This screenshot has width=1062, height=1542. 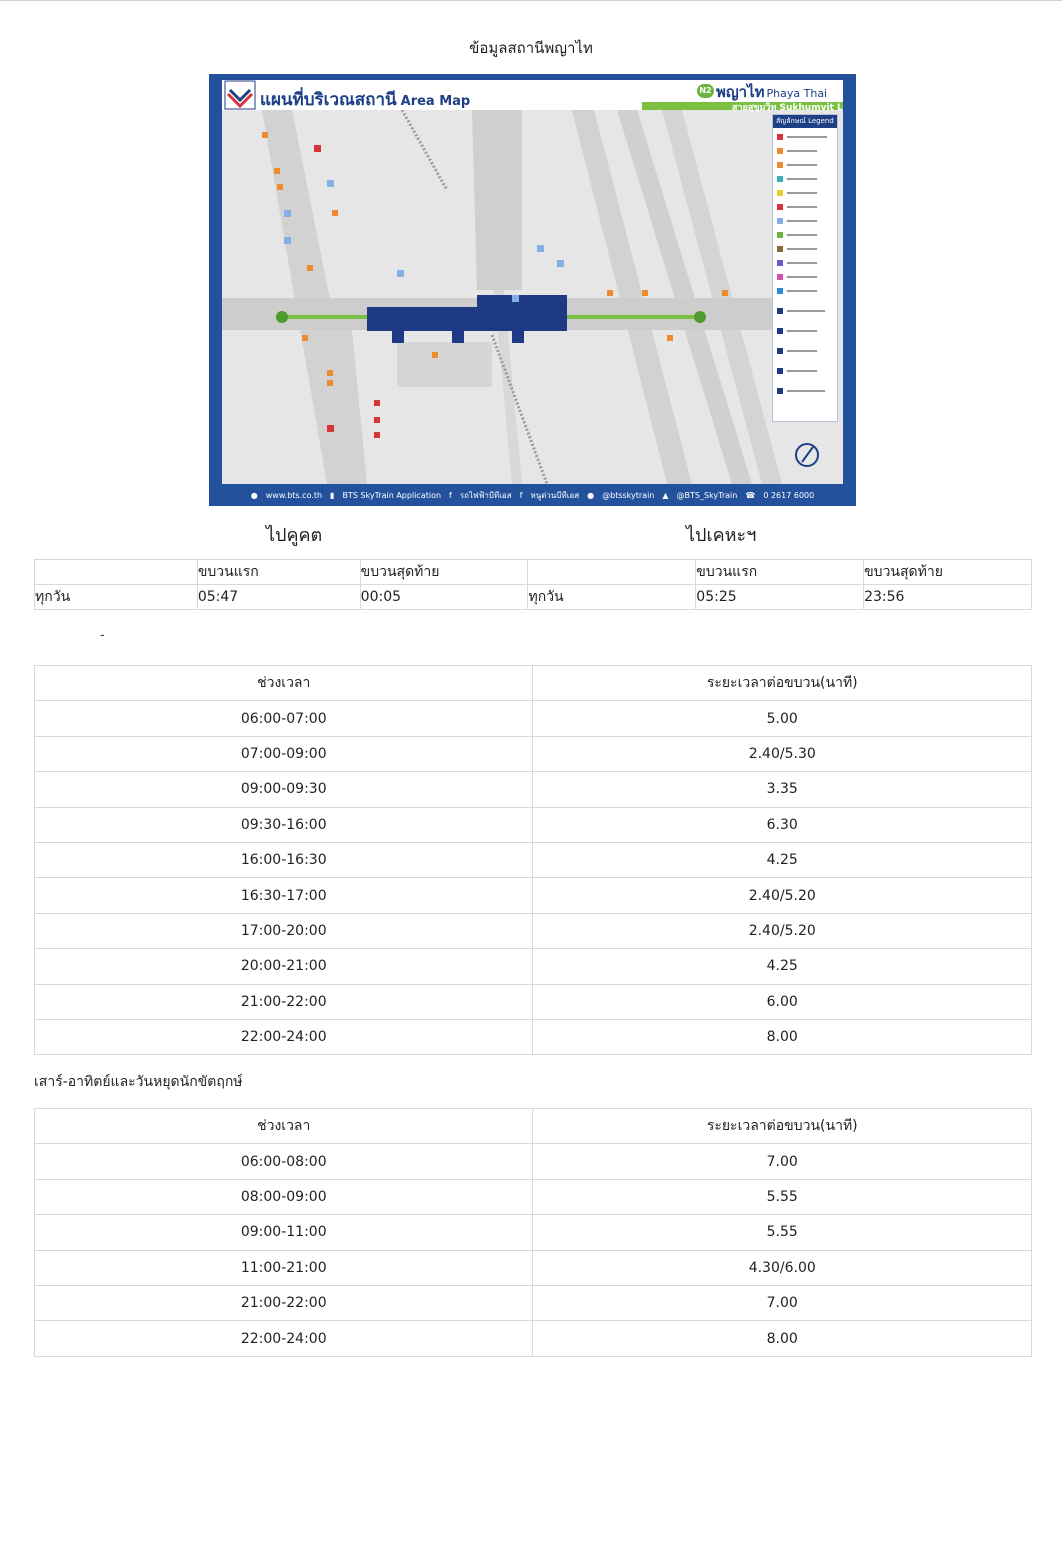 I want to click on area-map-title-en: Area Map, so click(x=435, y=101).